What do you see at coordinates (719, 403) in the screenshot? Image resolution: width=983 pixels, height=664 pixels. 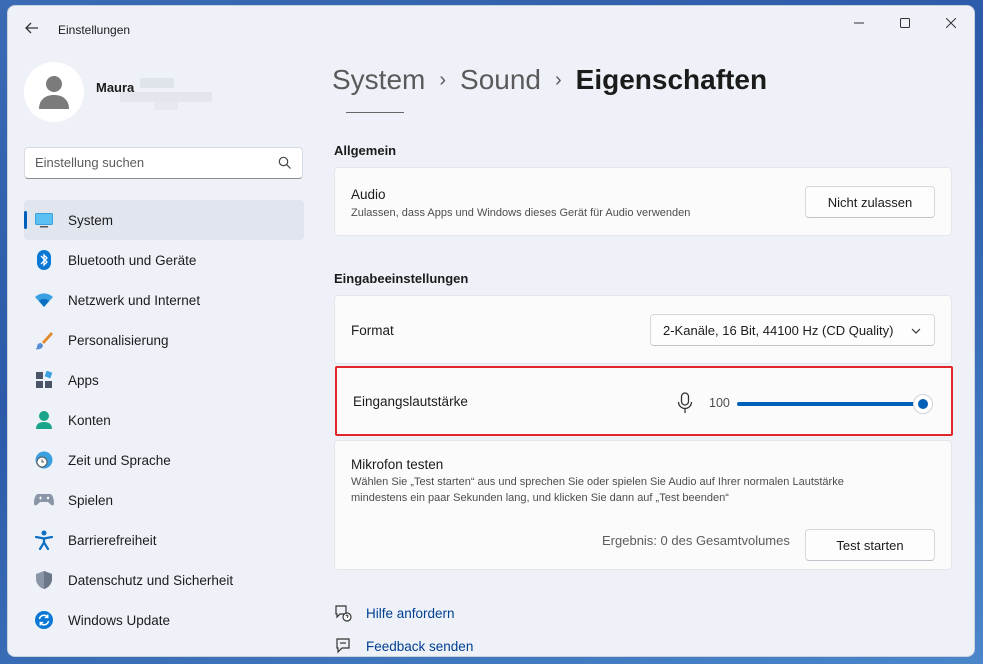 I see `input-volume-value: 100` at bounding box center [719, 403].